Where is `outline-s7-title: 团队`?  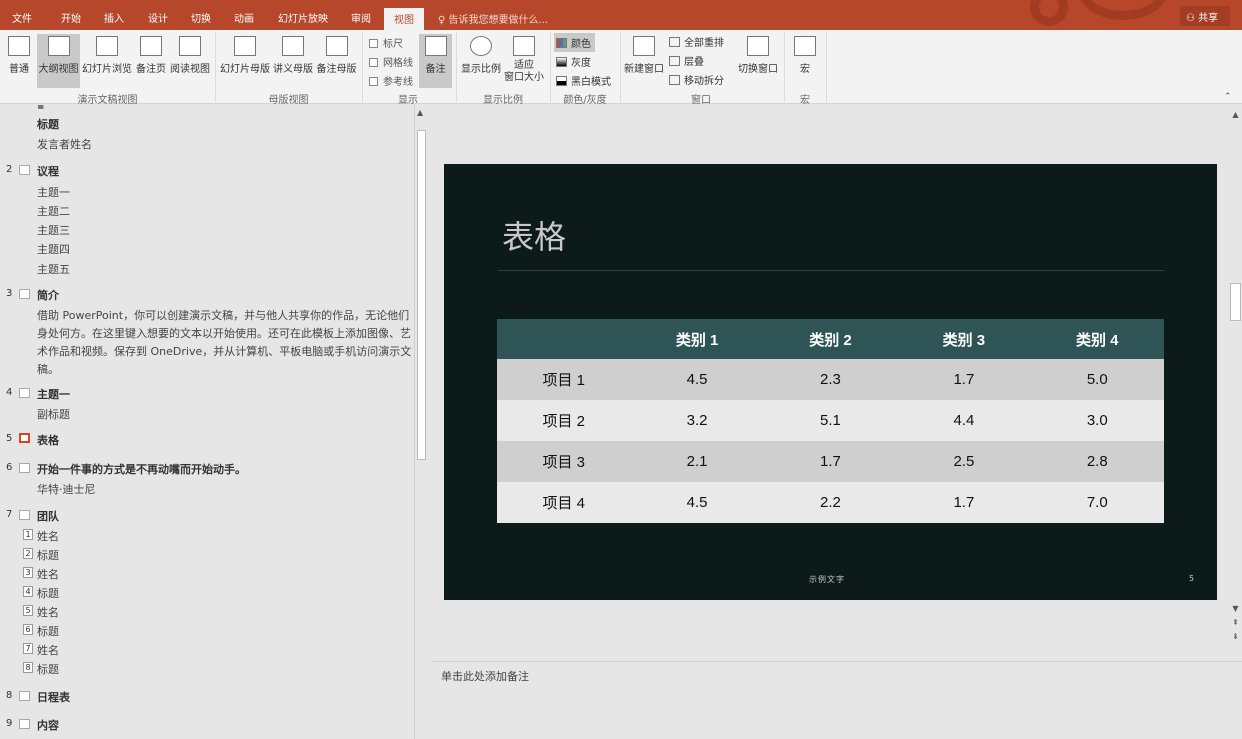 outline-s7-title: 团队 is located at coordinates (48, 516).